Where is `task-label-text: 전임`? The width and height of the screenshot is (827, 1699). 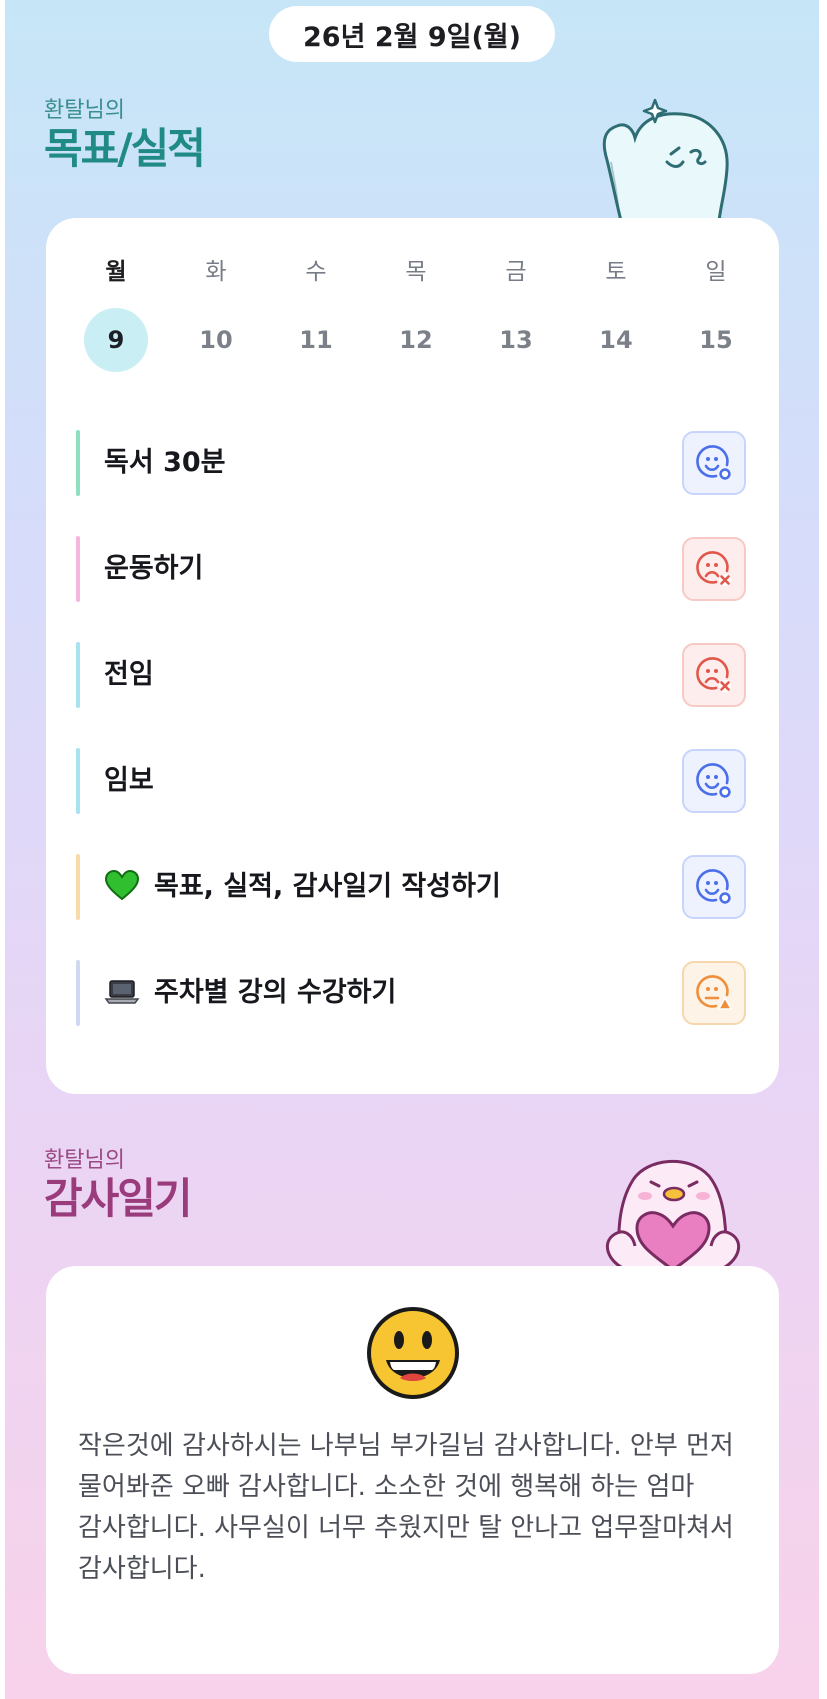 task-label-text: 전임 is located at coordinates (129, 674).